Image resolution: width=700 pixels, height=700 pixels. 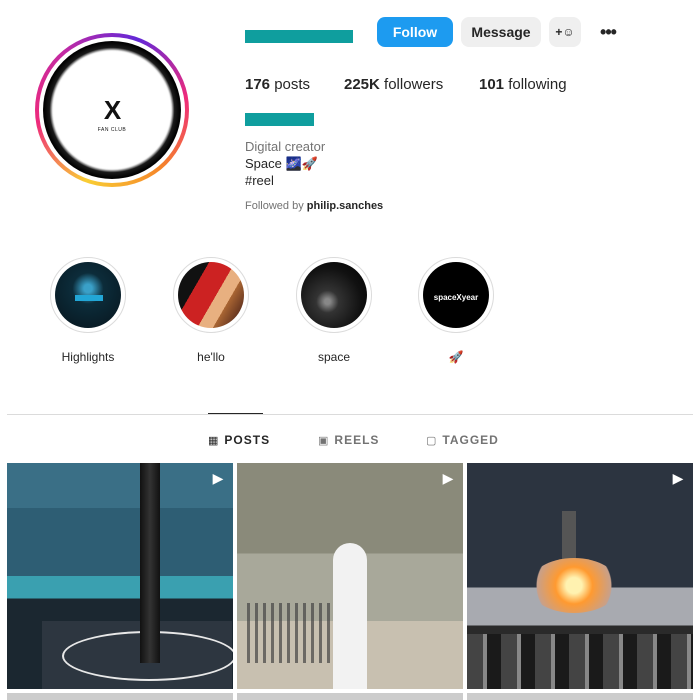 I want to click on posts-count-stat: 176 posts, so click(x=277, y=84).